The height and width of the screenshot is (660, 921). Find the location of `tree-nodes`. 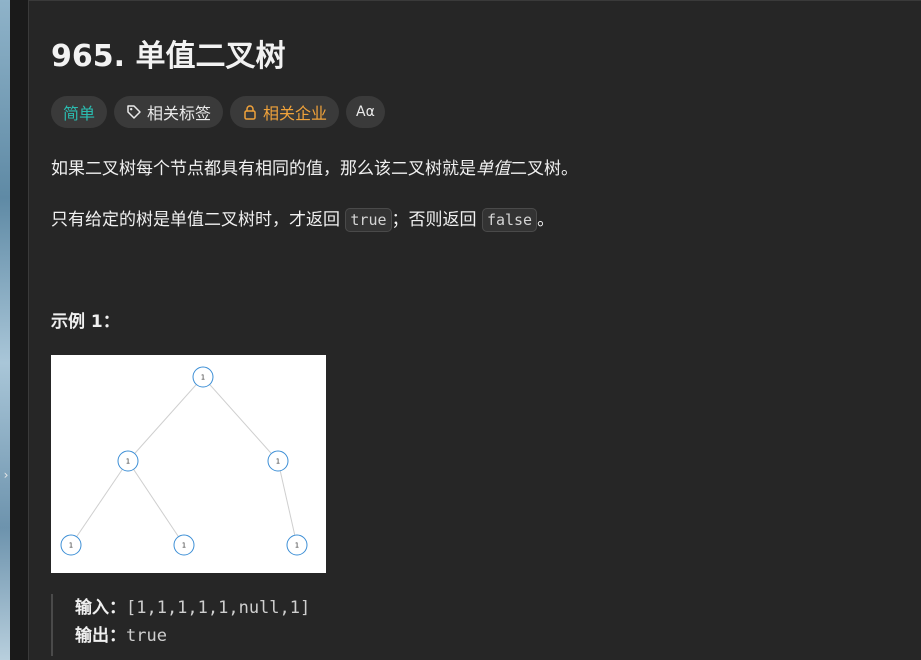

tree-nodes is located at coordinates (184, 461).